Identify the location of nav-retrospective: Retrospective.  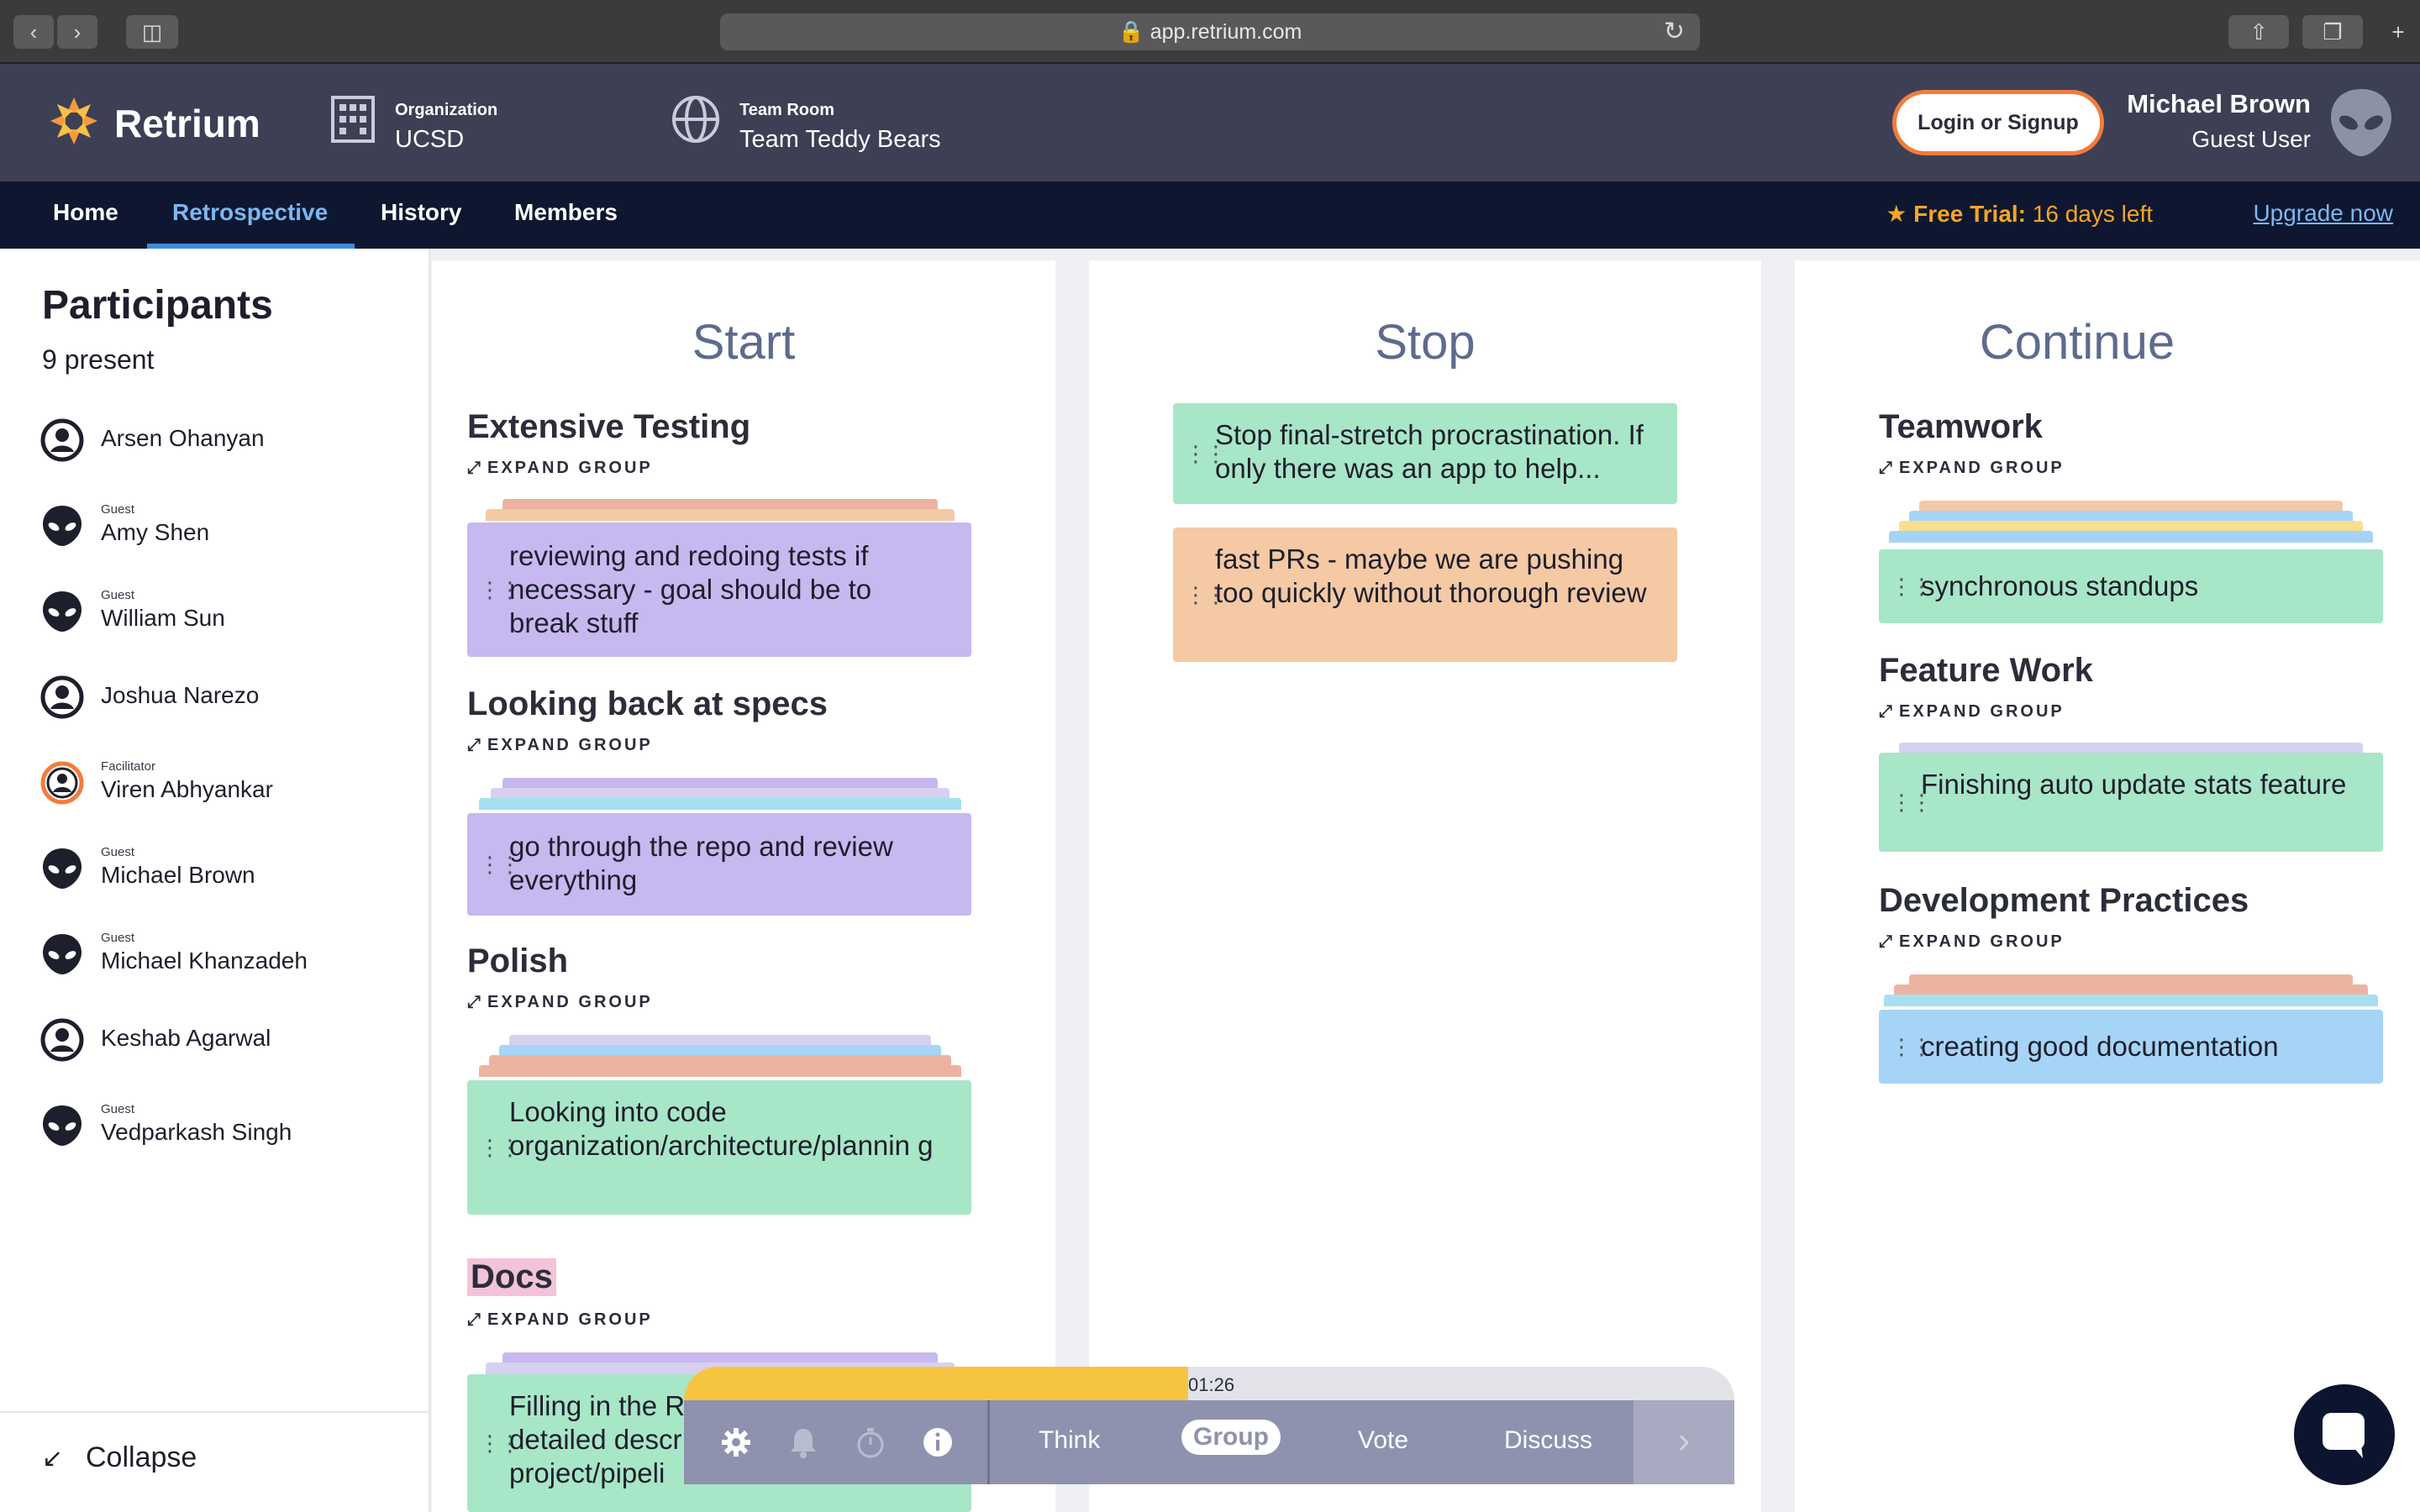
(250, 215).